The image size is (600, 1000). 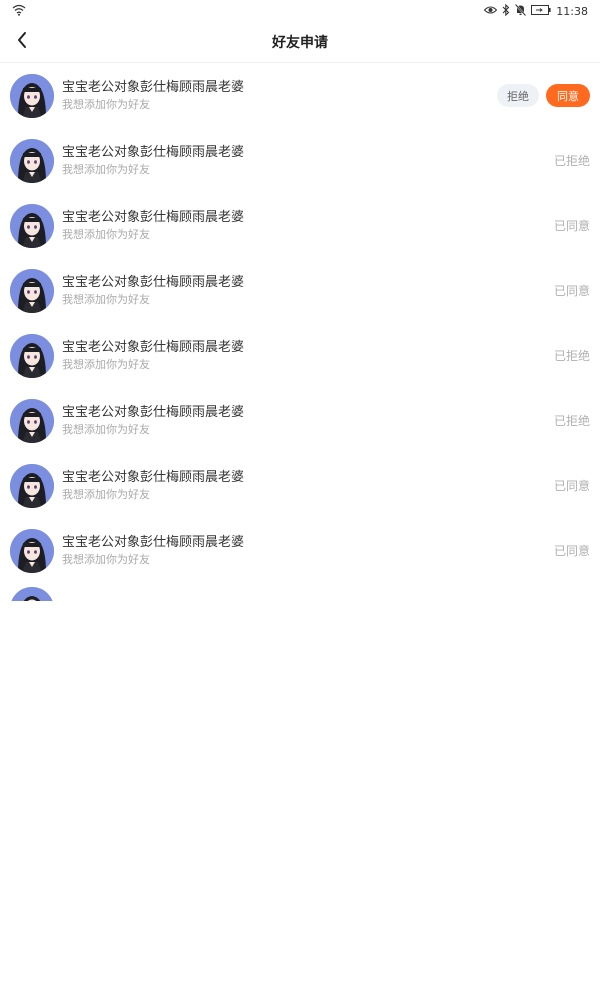 I want to click on status-time: 11:38, so click(x=572, y=11).